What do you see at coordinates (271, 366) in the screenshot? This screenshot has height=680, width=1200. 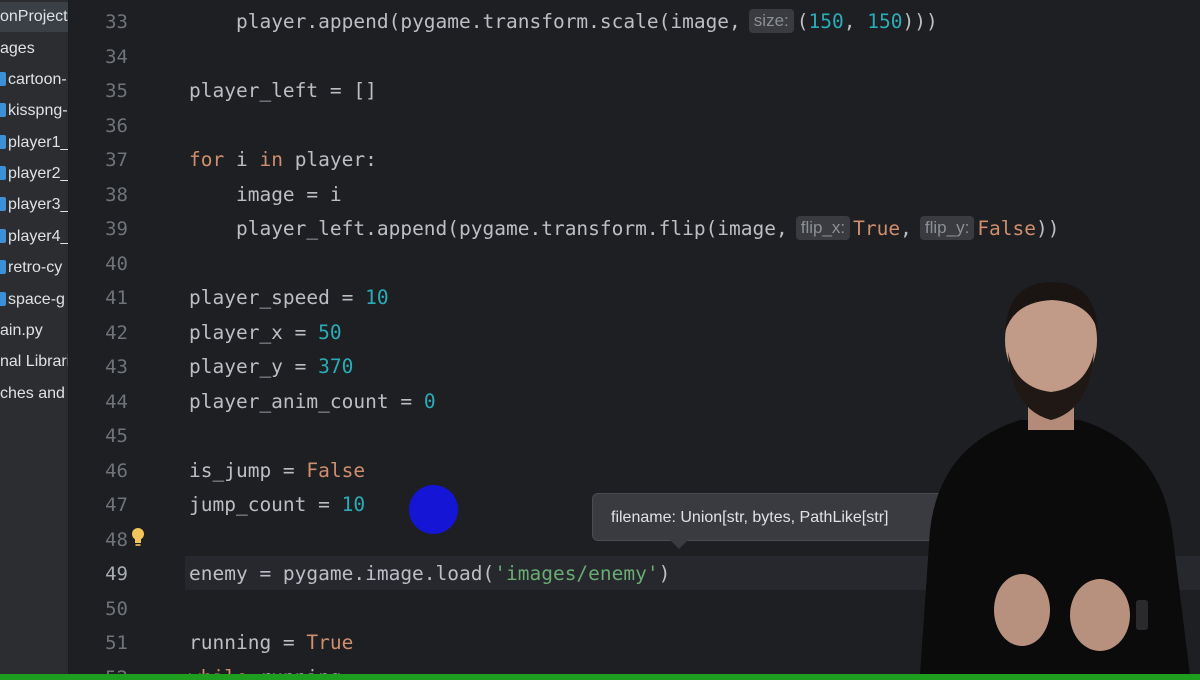 I see `code-line-43: player_y = 370` at bounding box center [271, 366].